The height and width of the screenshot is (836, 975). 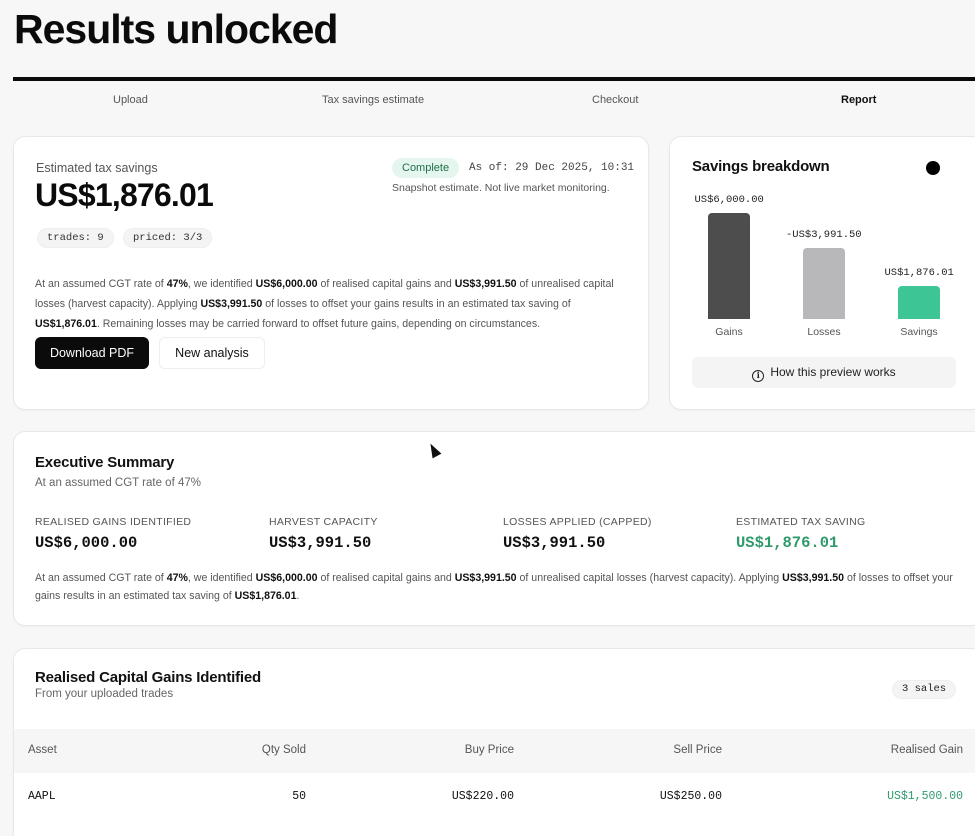 What do you see at coordinates (824, 283) in the screenshot?
I see `bar-losses` at bounding box center [824, 283].